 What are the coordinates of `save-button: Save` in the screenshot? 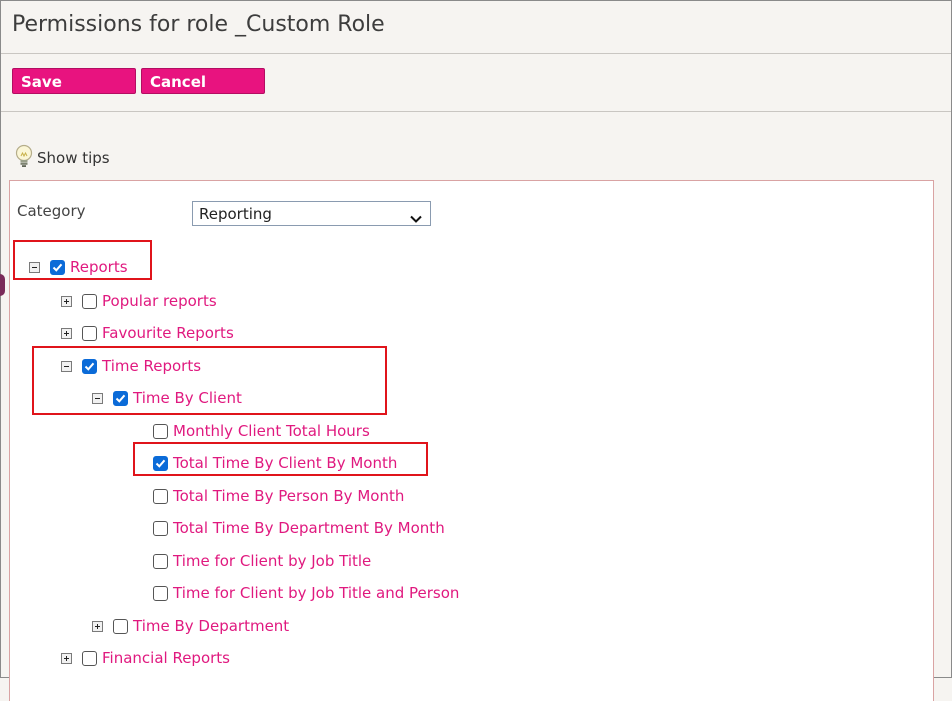 It's located at (74, 81).